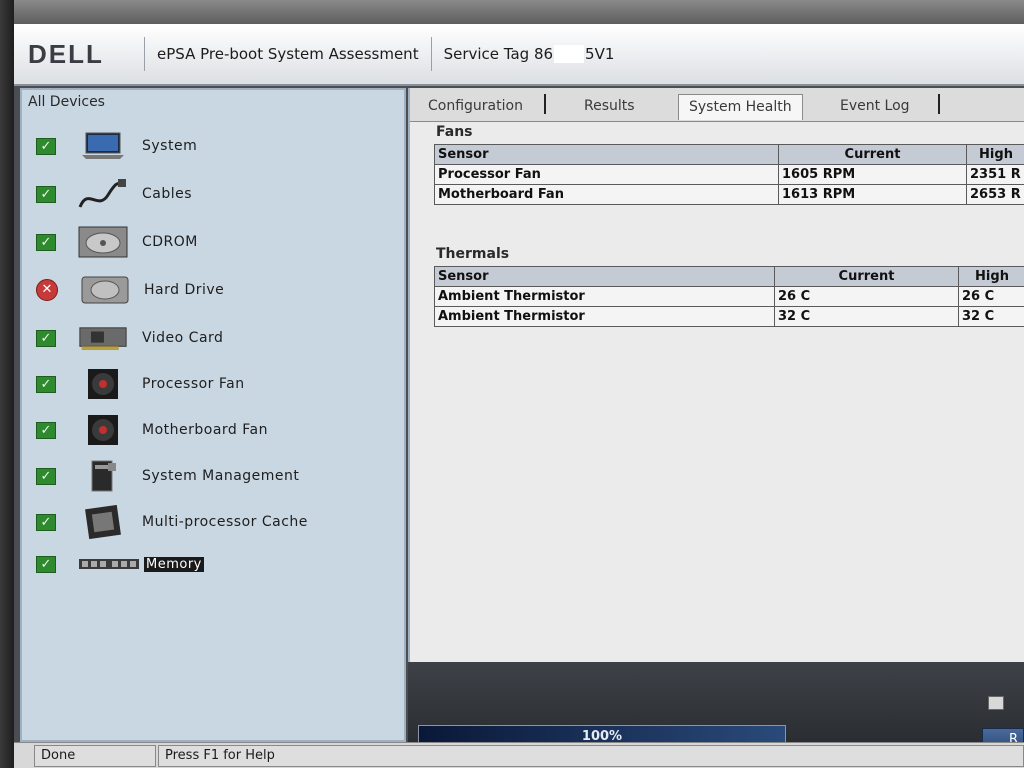  I want to click on device-label: Processor Fan, so click(193, 384).